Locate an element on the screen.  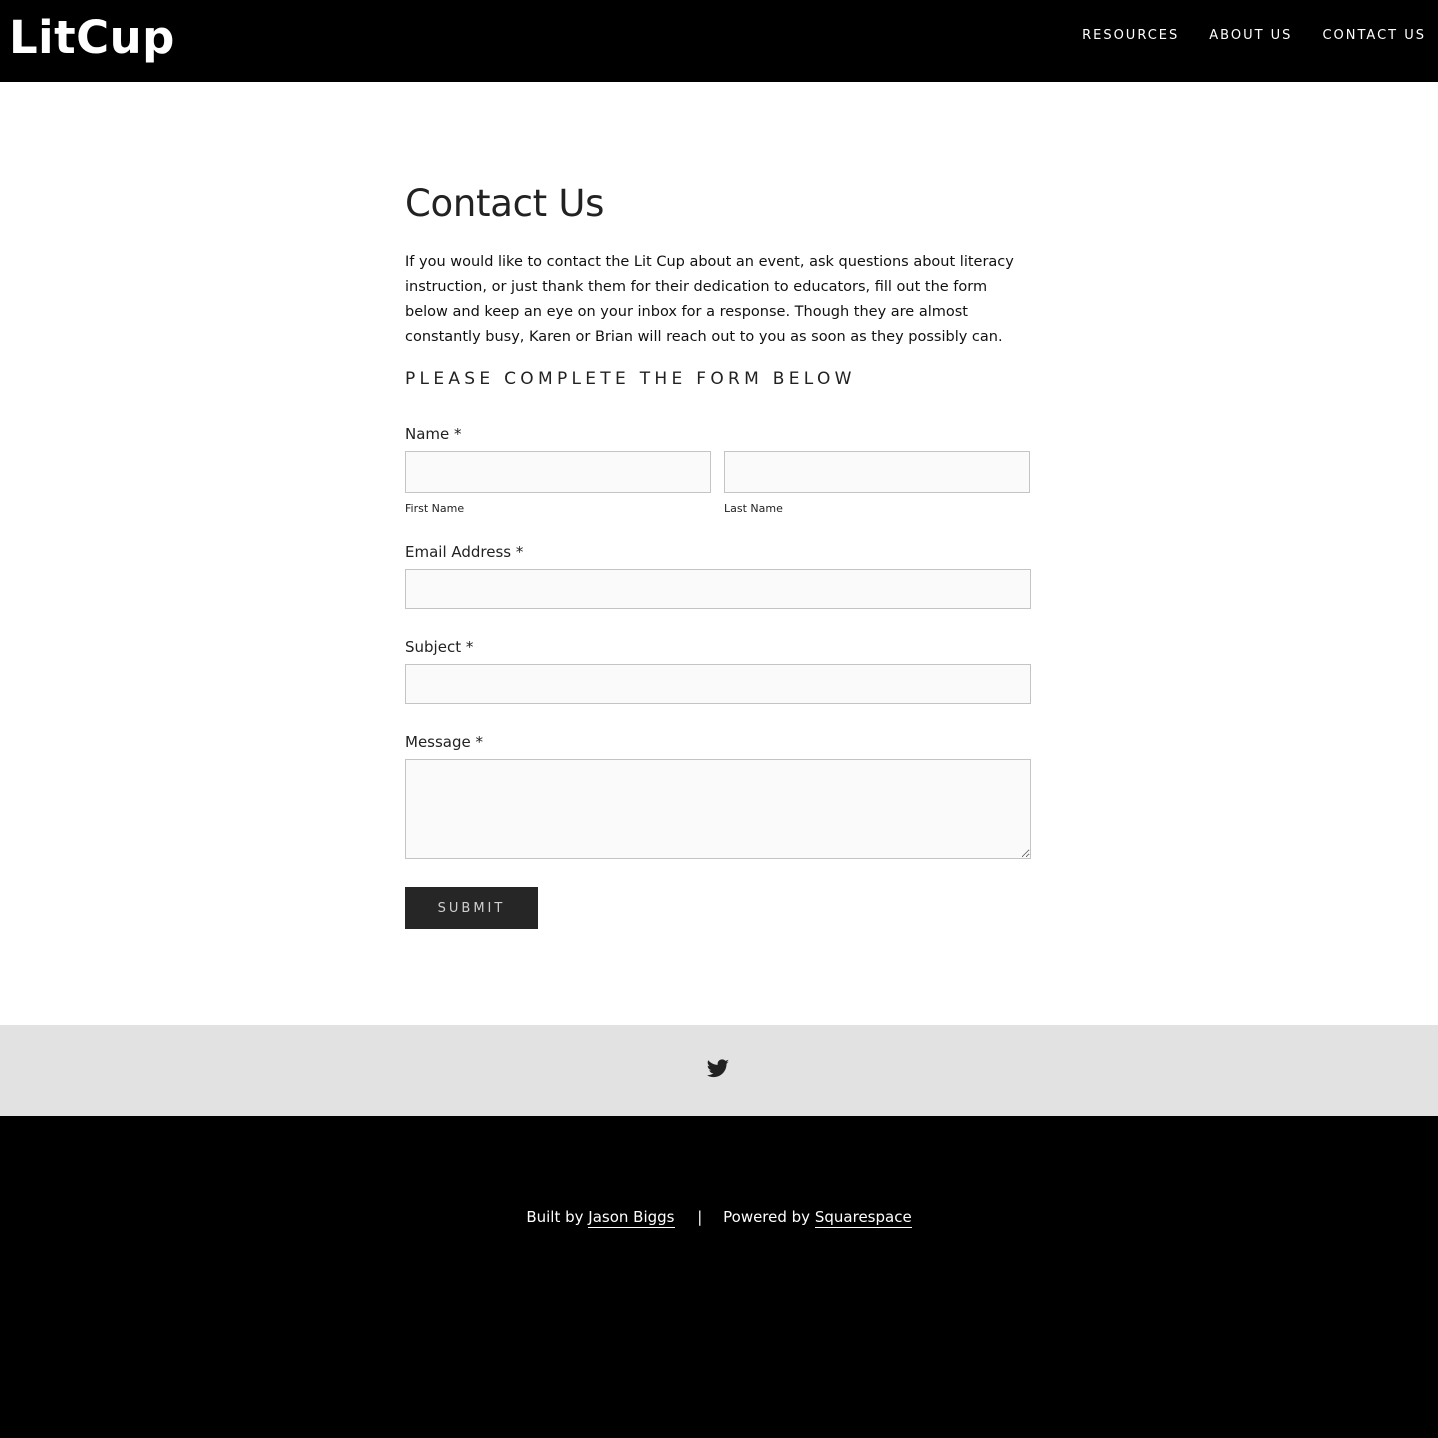
email-input is located at coordinates (718, 589).